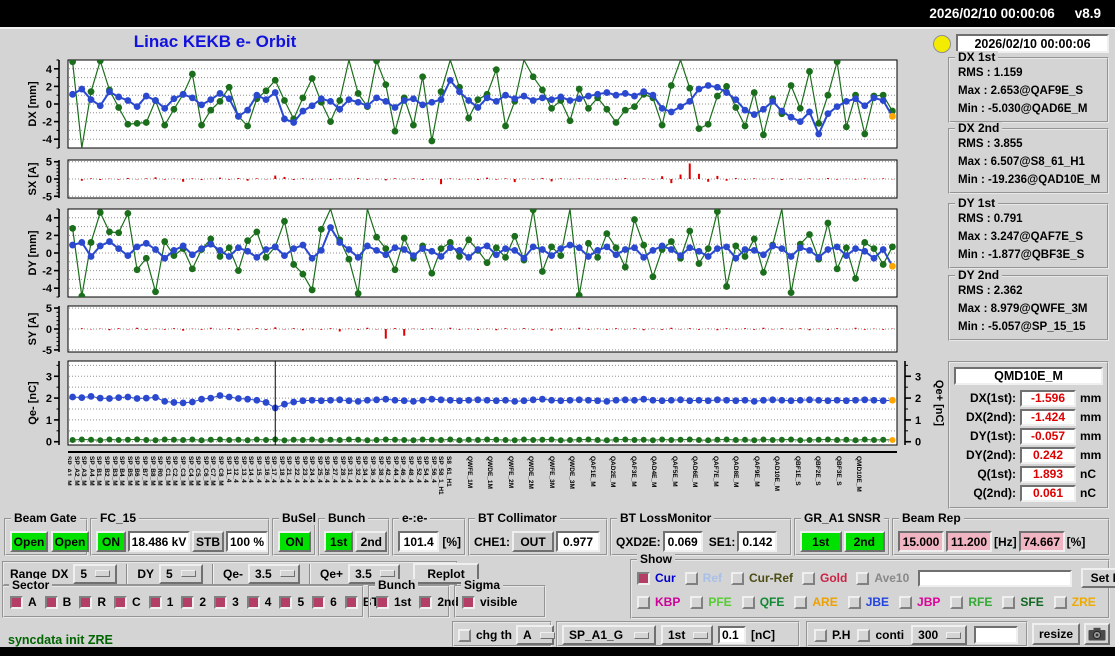 The image size is (1115, 656). I want to click on acquisition-box: P.H conti 300, so click(917, 634).